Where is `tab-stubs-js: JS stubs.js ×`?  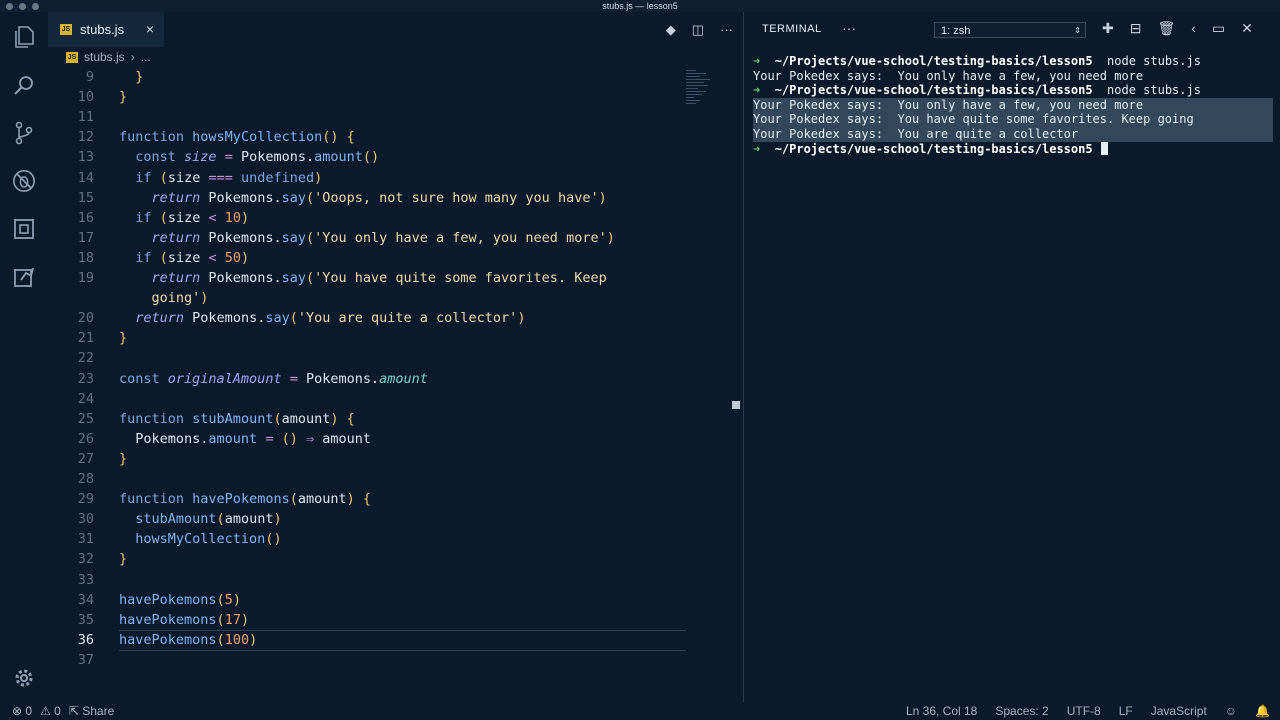
tab-stubs-js: JS stubs.js × is located at coordinates (106, 29).